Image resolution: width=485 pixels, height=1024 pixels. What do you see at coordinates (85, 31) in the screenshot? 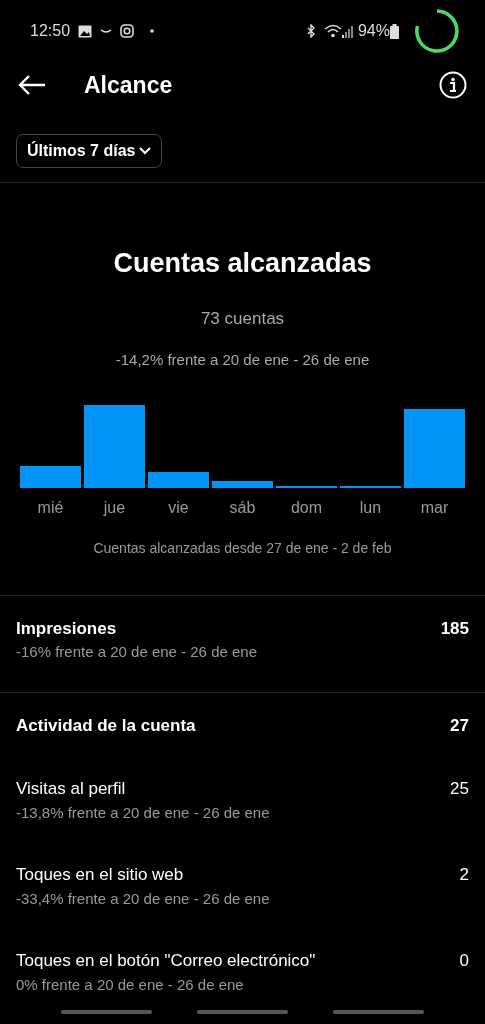
I see `gallery-icon` at bounding box center [85, 31].